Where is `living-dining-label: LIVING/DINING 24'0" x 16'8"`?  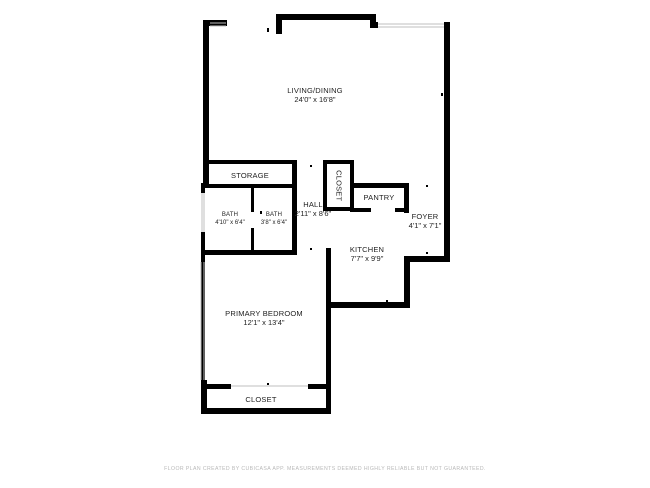 living-dining-label: LIVING/DINING 24'0" x 16'8" is located at coordinates (315, 95).